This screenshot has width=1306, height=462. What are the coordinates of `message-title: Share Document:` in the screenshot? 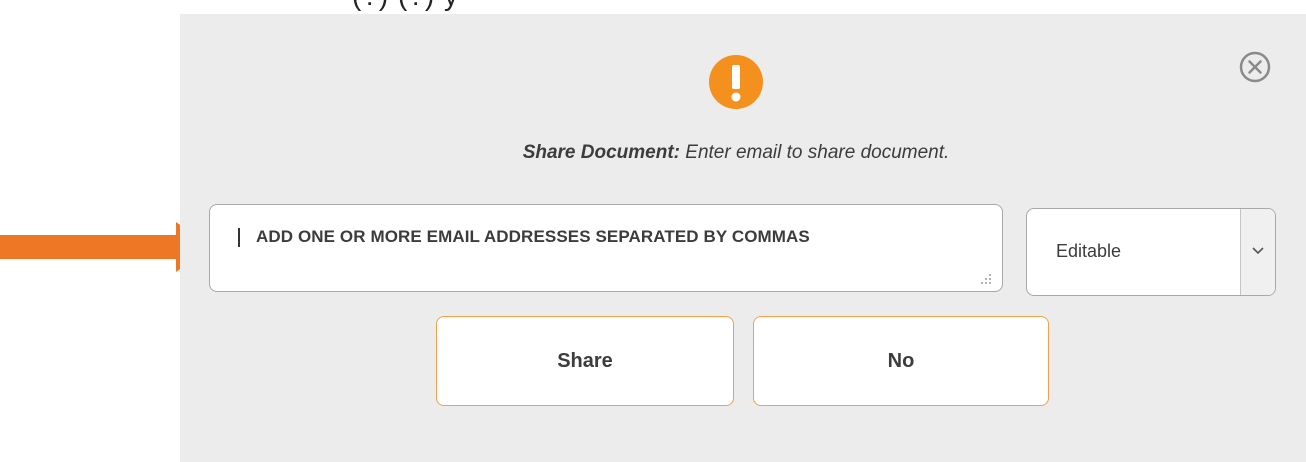 It's located at (601, 152).